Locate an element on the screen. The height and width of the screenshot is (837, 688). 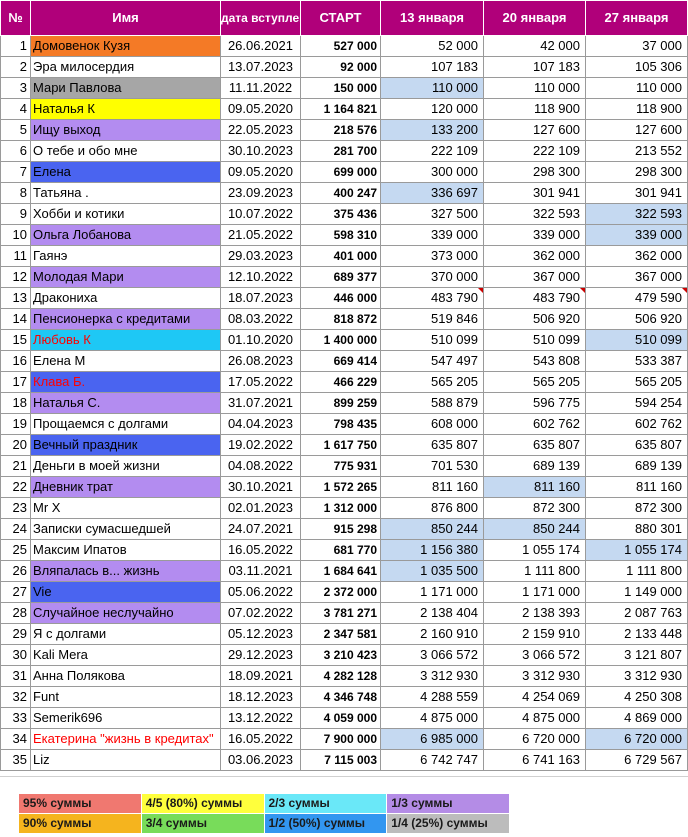
amount-13-jan-cell: 2 160 910 is located at coordinates (432, 634).